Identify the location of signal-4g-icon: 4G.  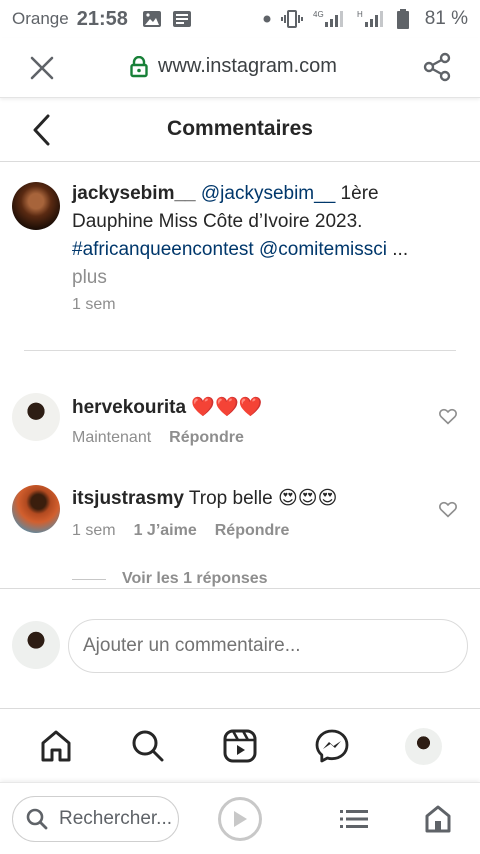
(330, 19).